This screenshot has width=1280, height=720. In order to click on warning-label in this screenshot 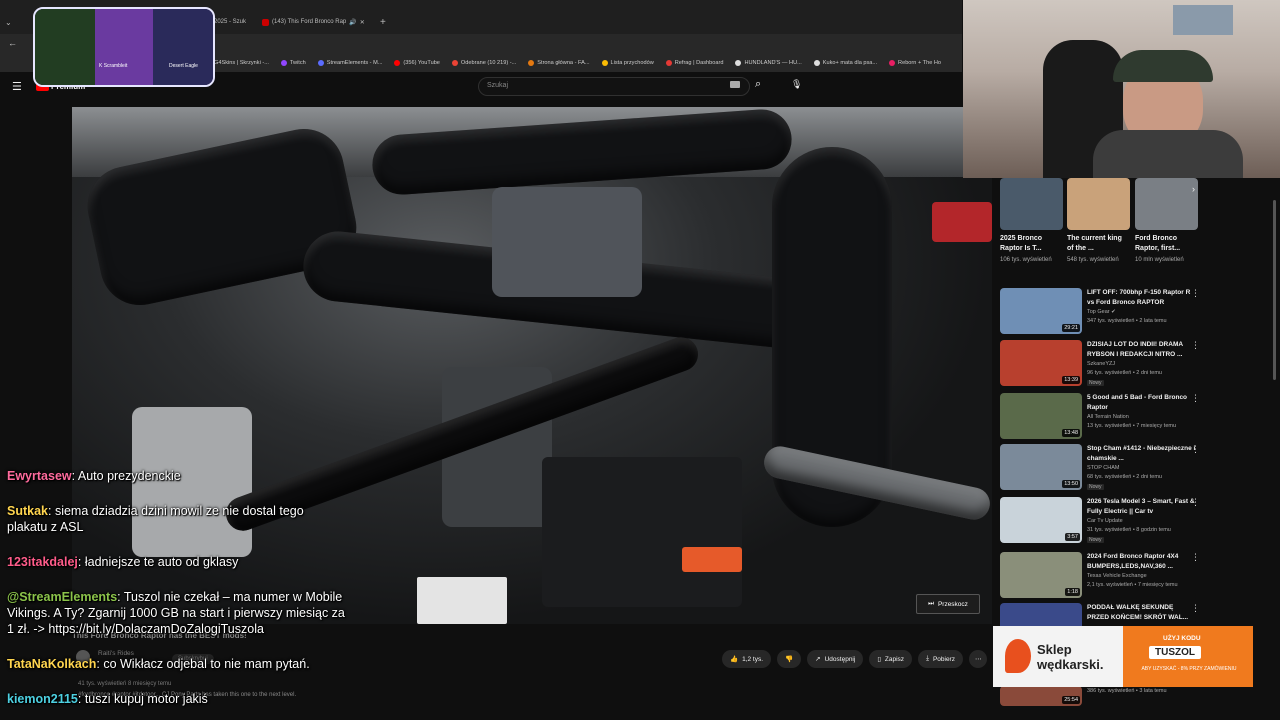, I will do `click(462, 600)`.